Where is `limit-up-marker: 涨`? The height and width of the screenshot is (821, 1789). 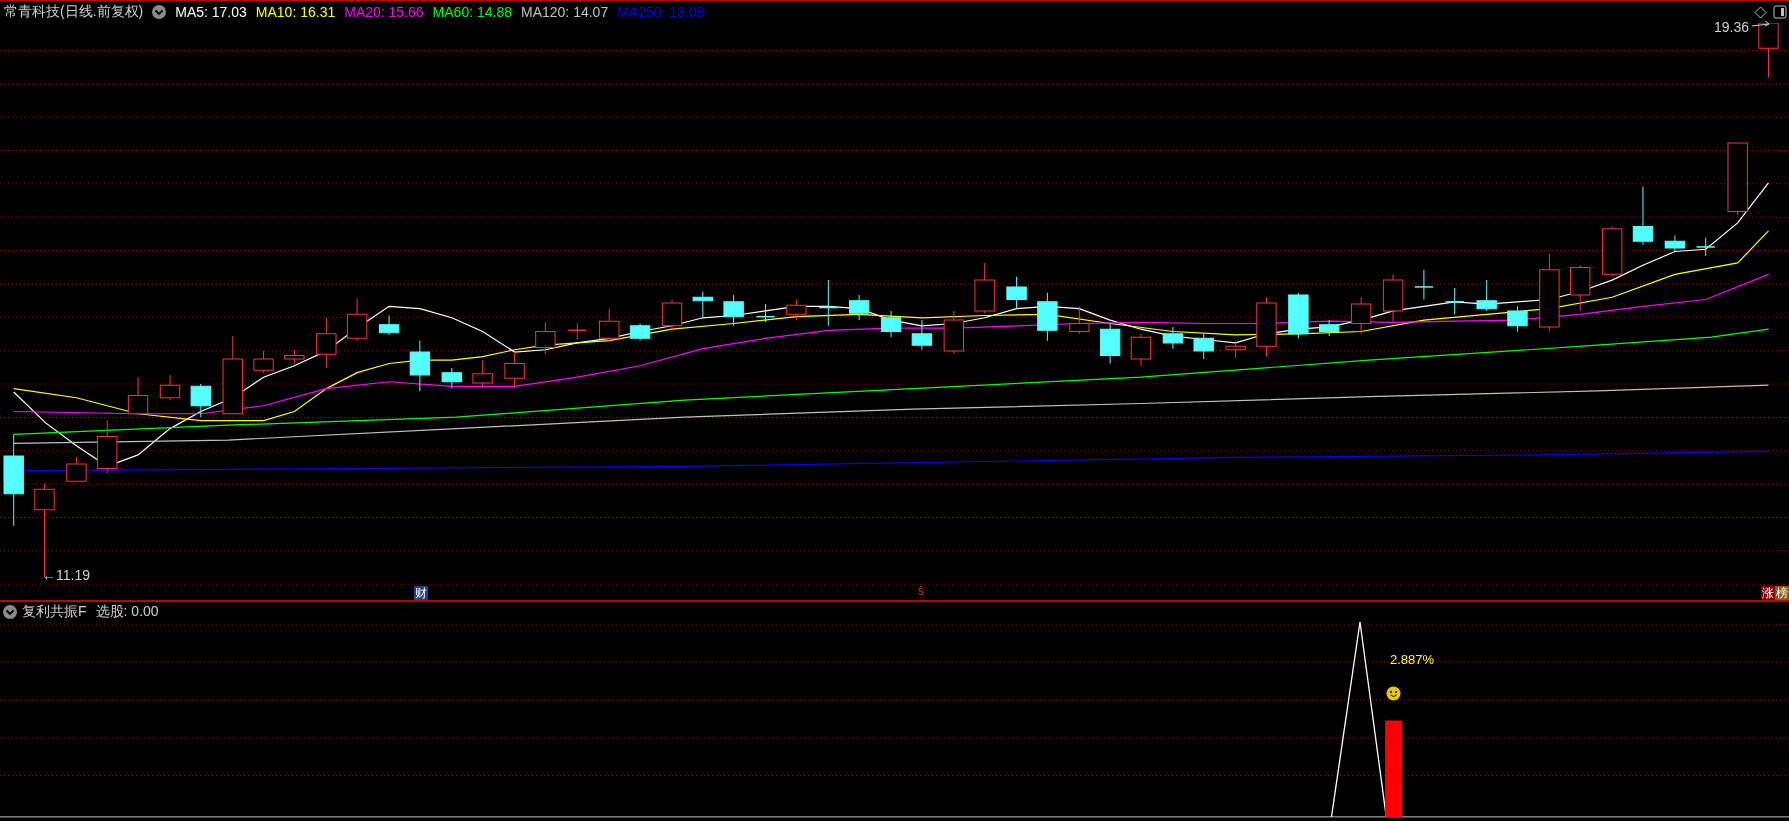
limit-up-marker: 涨 is located at coordinates (1768, 593).